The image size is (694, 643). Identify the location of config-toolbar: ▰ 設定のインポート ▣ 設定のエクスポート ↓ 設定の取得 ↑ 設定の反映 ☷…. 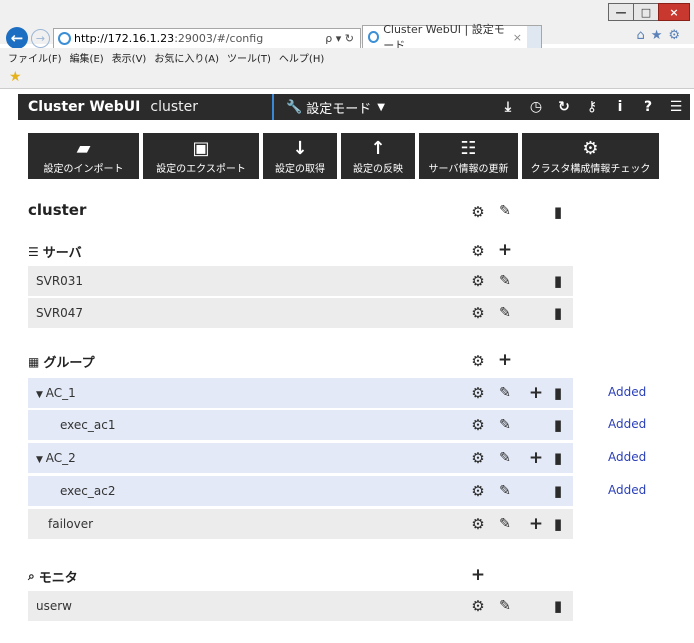
(343, 156).